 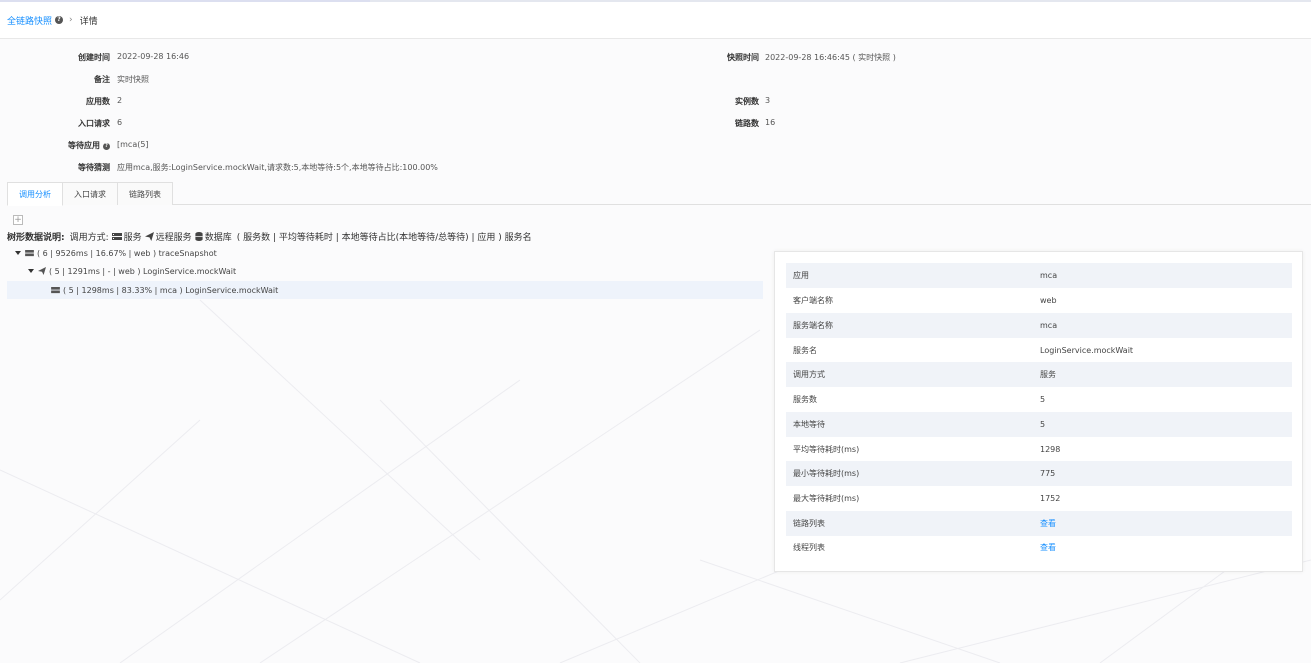 What do you see at coordinates (84, 145) in the screenshot?
I see `info-label: 等待应用` at bounding box center [84, 145].